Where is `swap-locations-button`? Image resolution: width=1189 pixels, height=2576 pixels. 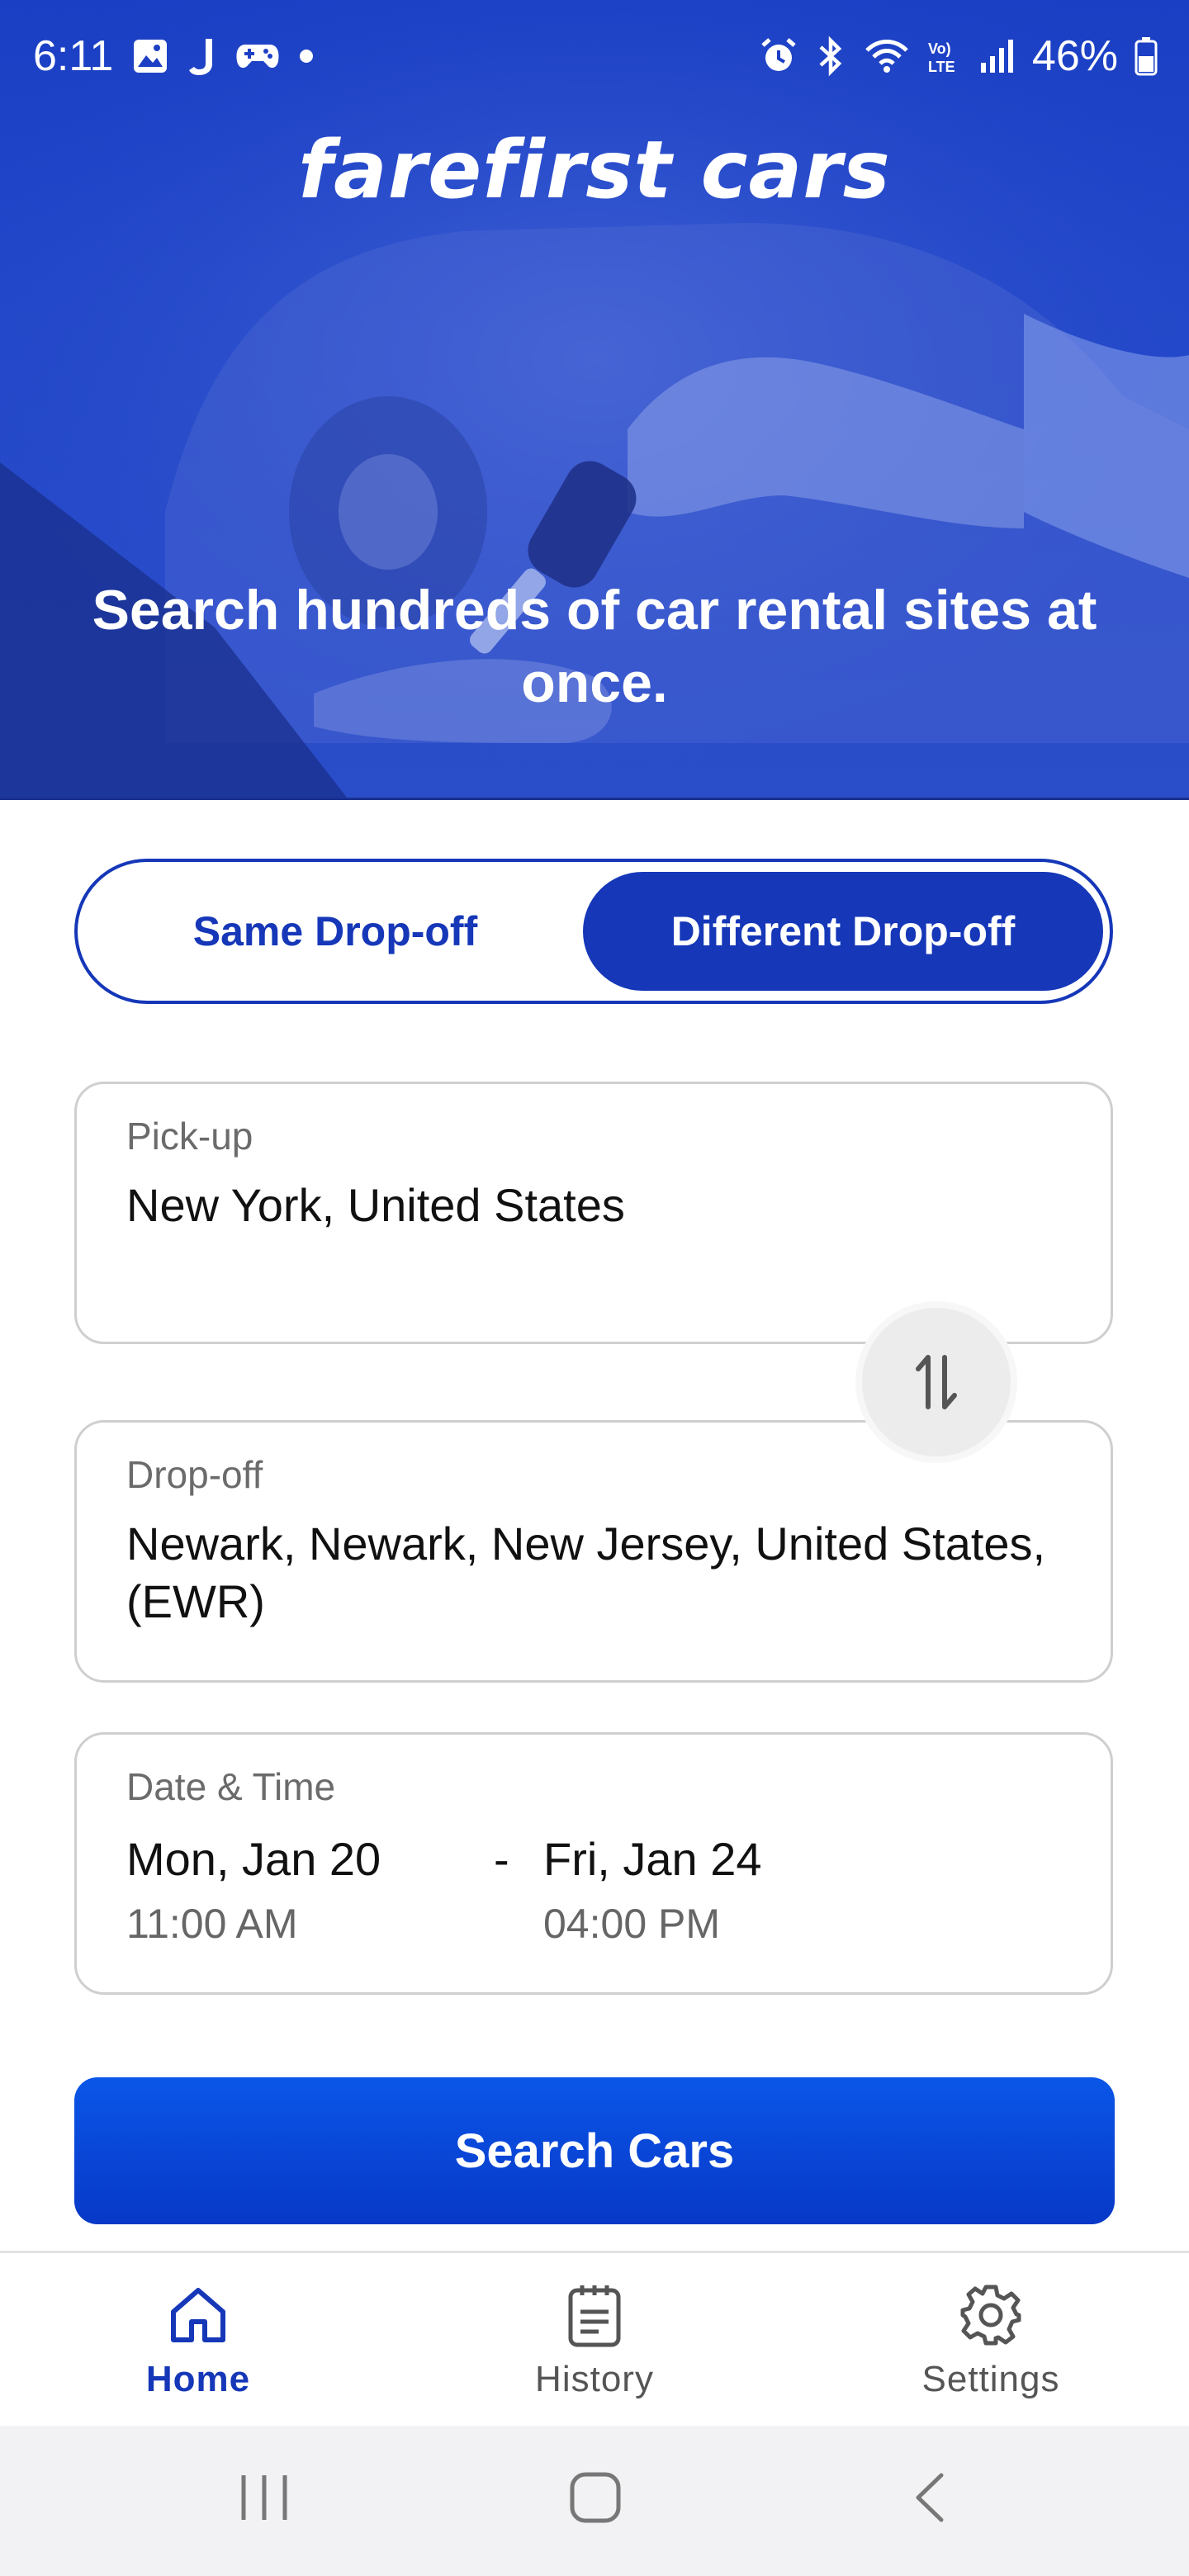 swap-locations-button is located at coordinates (936, 1382).